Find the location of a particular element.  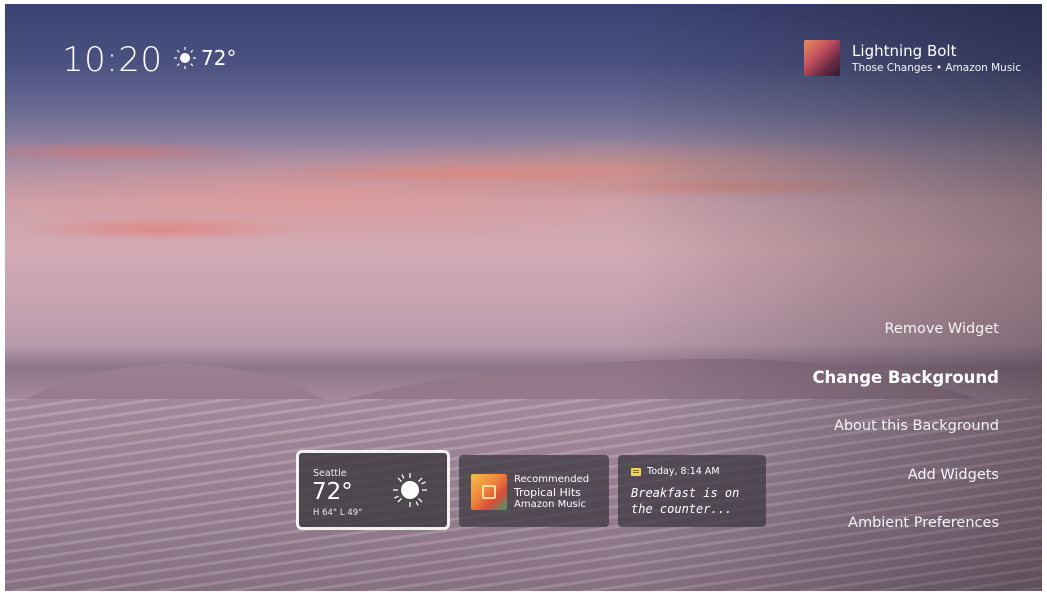

menu-item-change-background: Change Background is located at coordinates (905, 391).